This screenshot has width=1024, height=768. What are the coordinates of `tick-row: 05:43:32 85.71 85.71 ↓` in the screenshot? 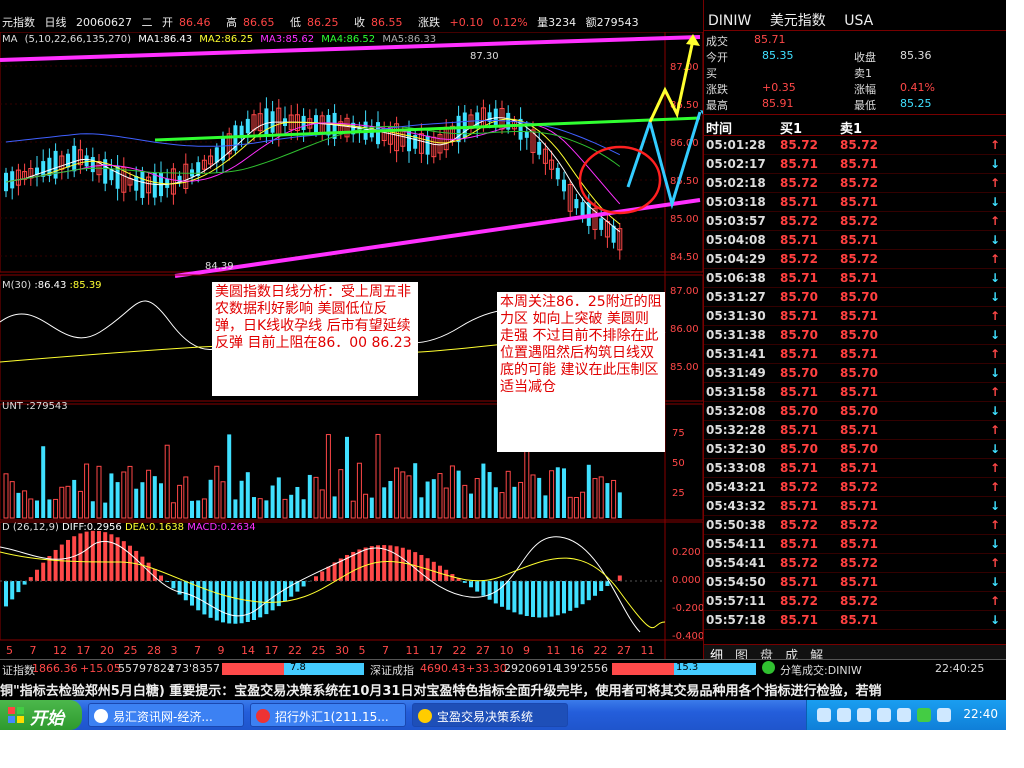 It's located at (855, 506).